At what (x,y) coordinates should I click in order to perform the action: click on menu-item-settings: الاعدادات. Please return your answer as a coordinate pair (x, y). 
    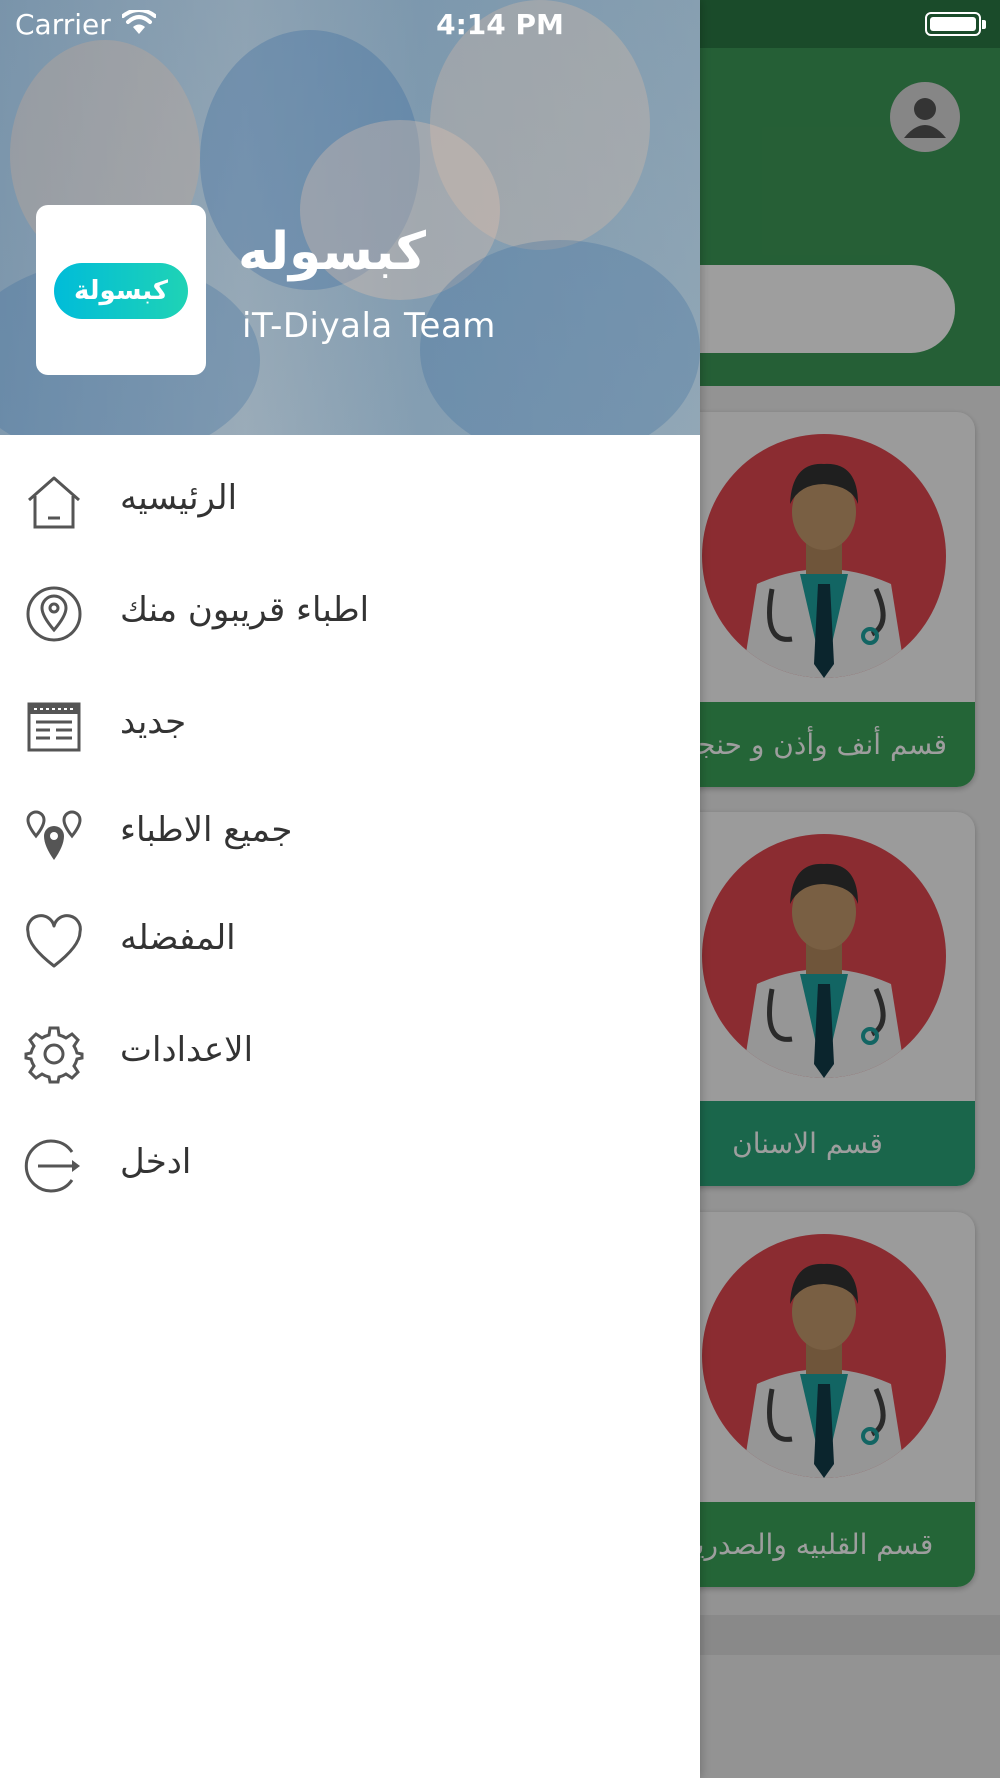
    Looking at the image, I should click on (350, 1057).